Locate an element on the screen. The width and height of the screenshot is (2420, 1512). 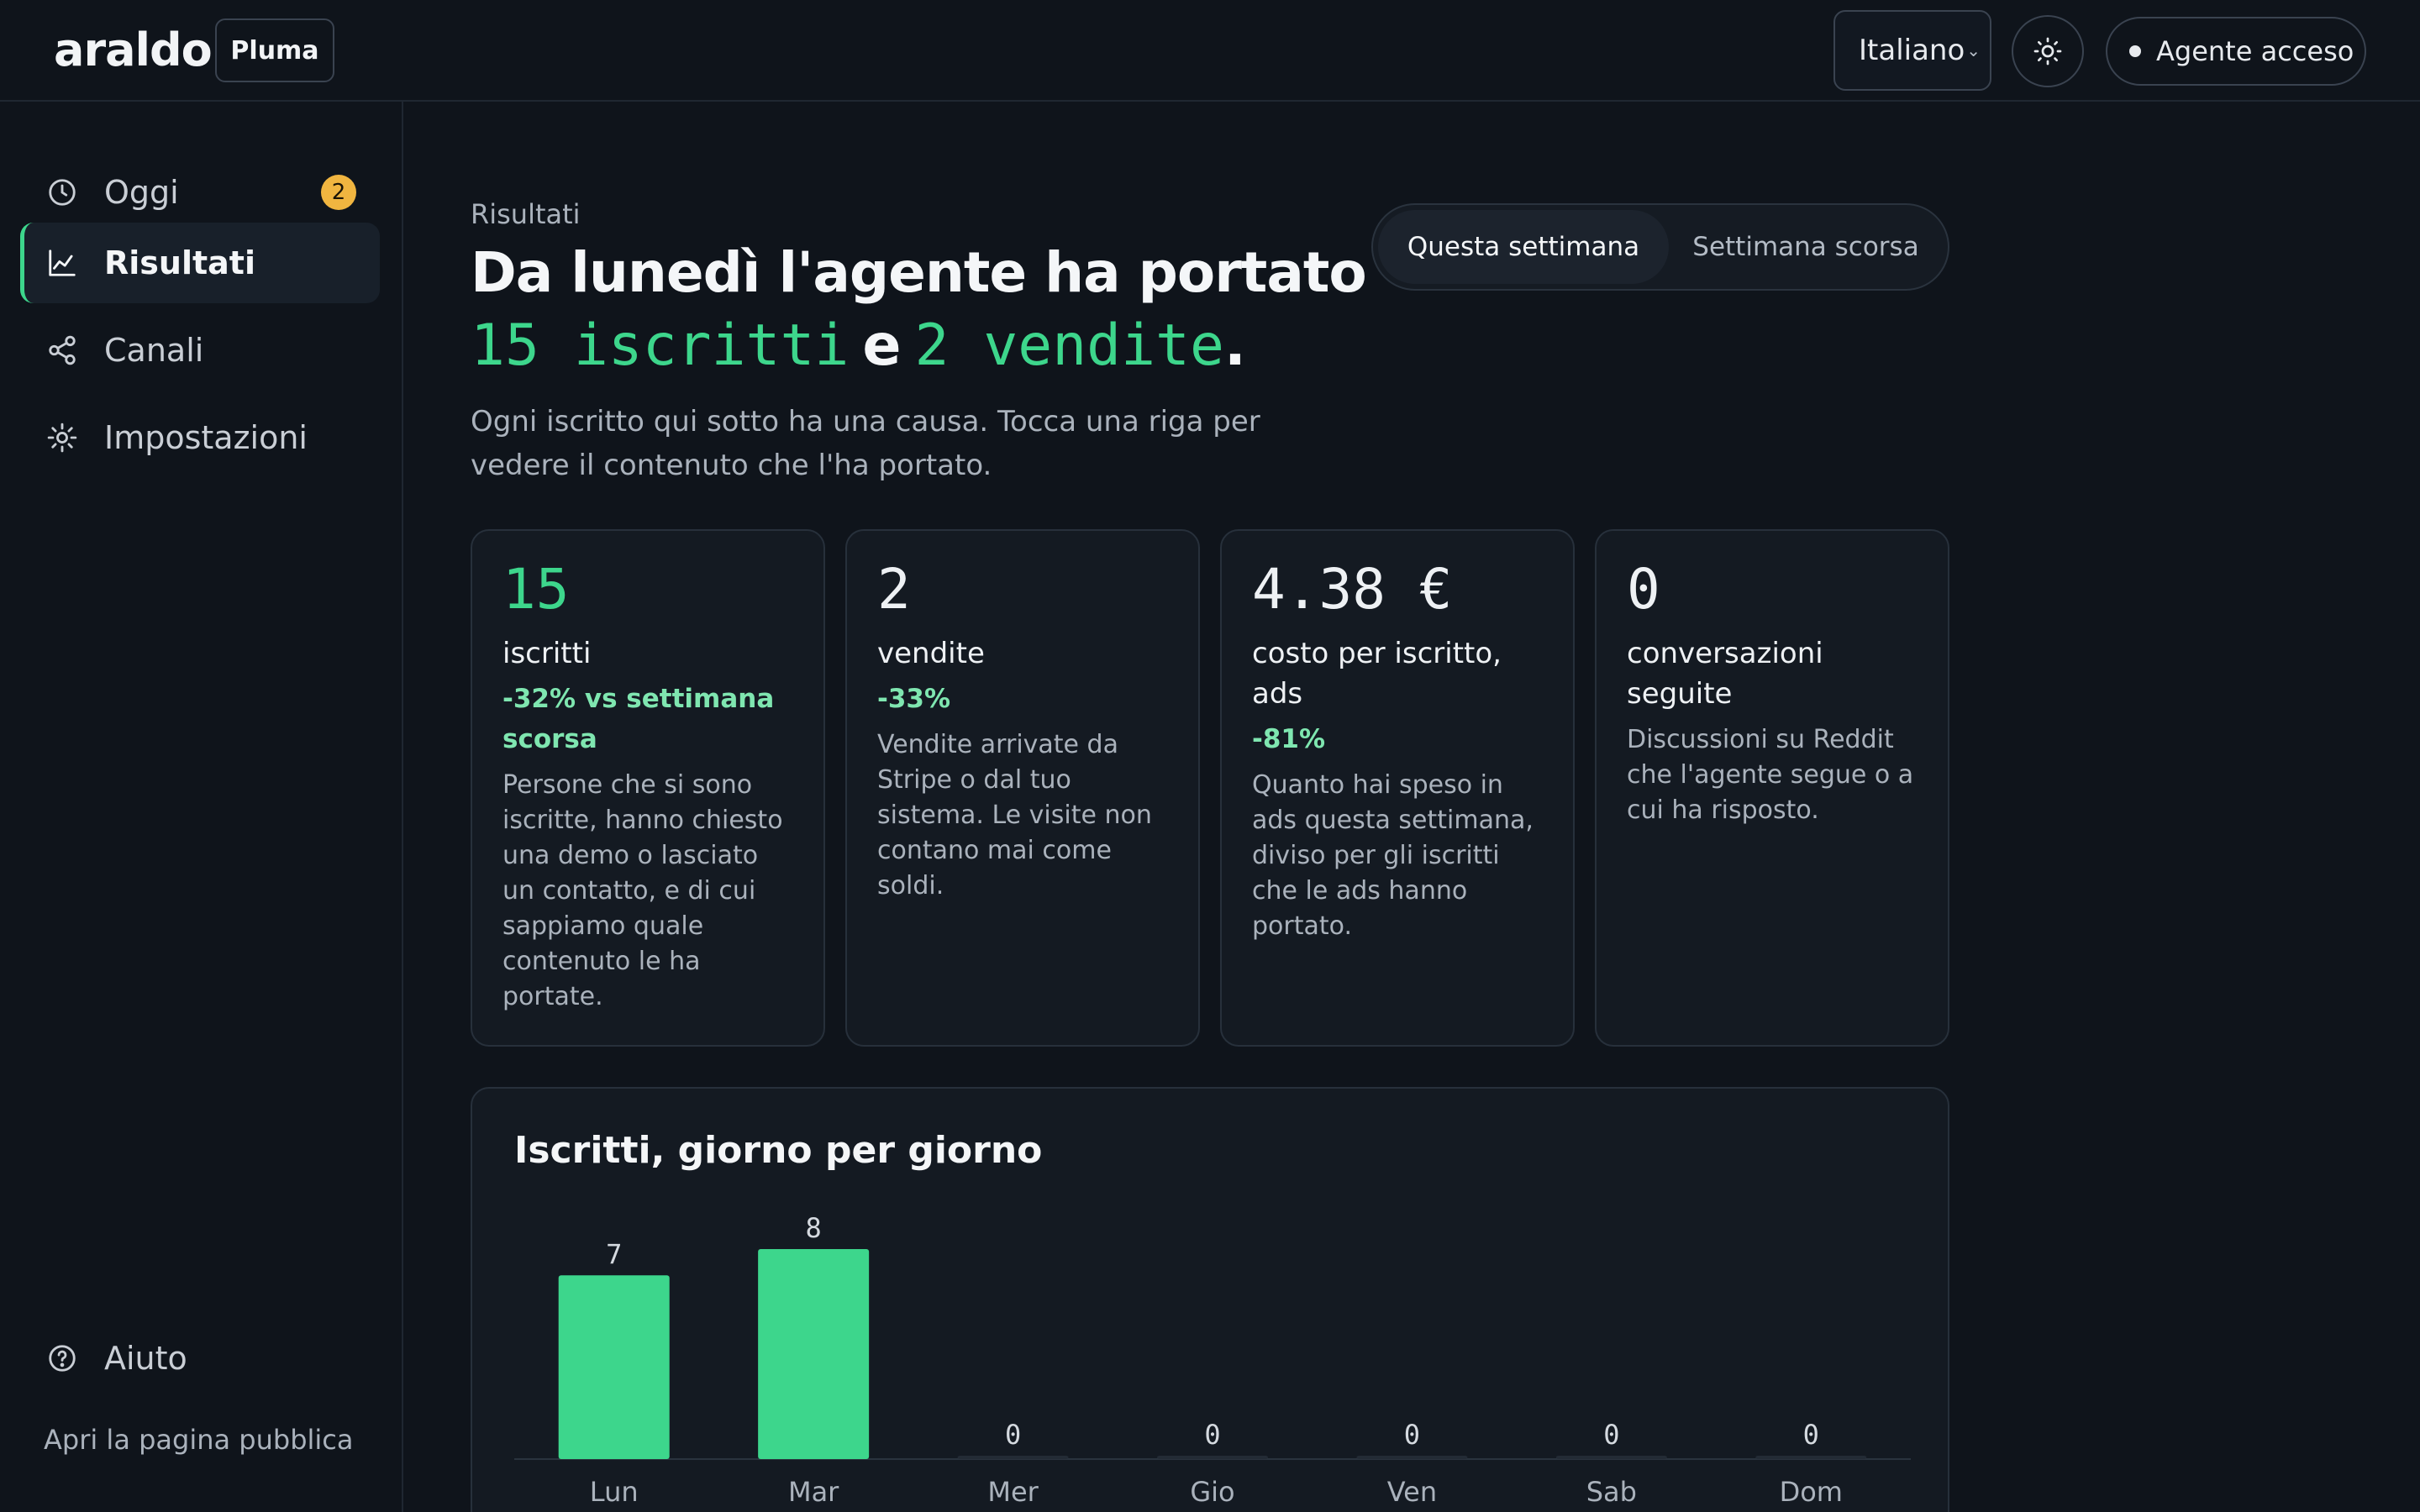
chevron-down-icon: ⌄ is located at coordinates (1974, 50).